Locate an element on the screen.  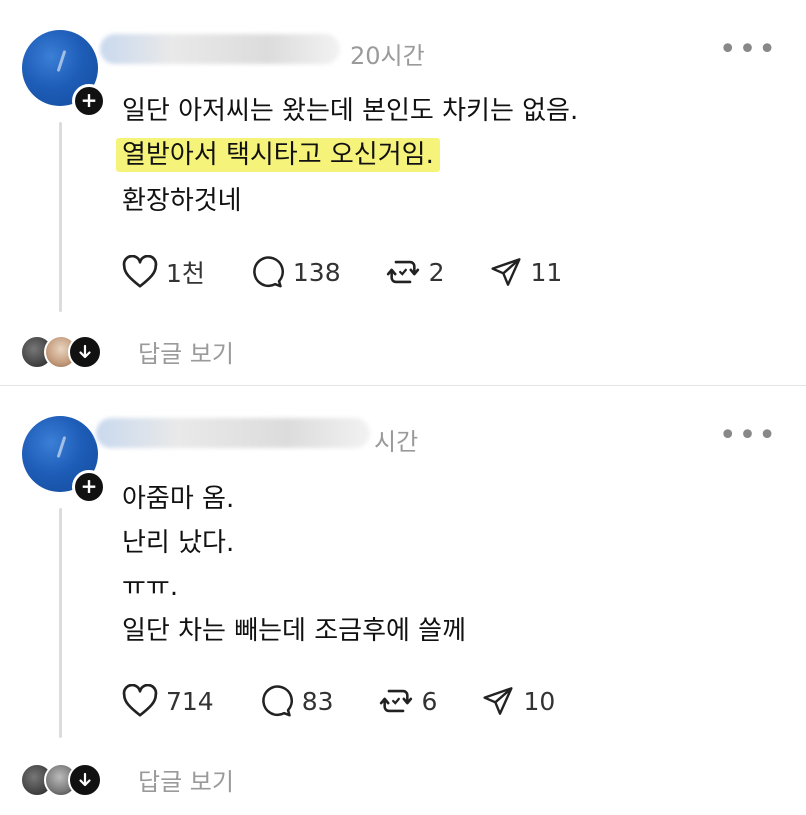
share-count: 10 is located at coordinates (539, 701).